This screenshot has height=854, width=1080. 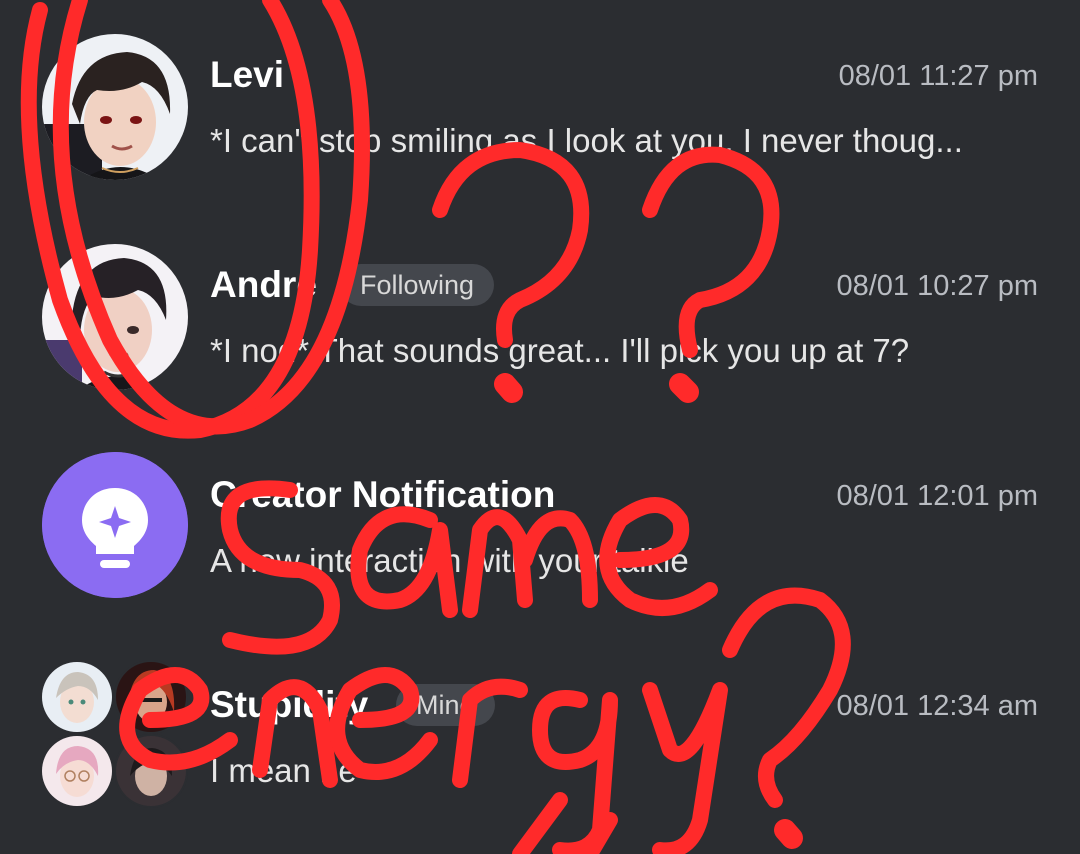 I want to click on chat-timestamp: 08/01 12:34 am, so click(x=937, y=706).